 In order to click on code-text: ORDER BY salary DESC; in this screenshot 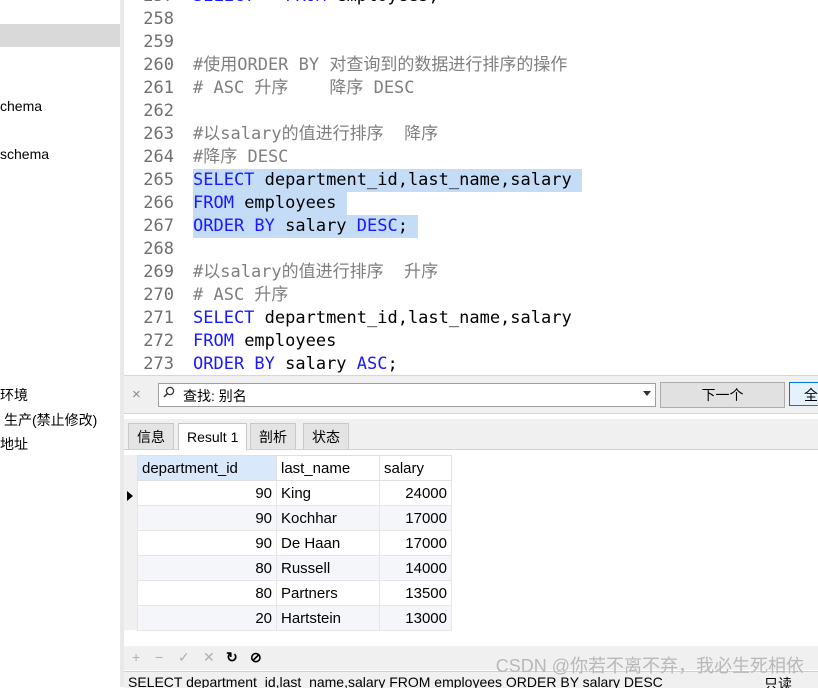, I will do `click(306, 226)`.